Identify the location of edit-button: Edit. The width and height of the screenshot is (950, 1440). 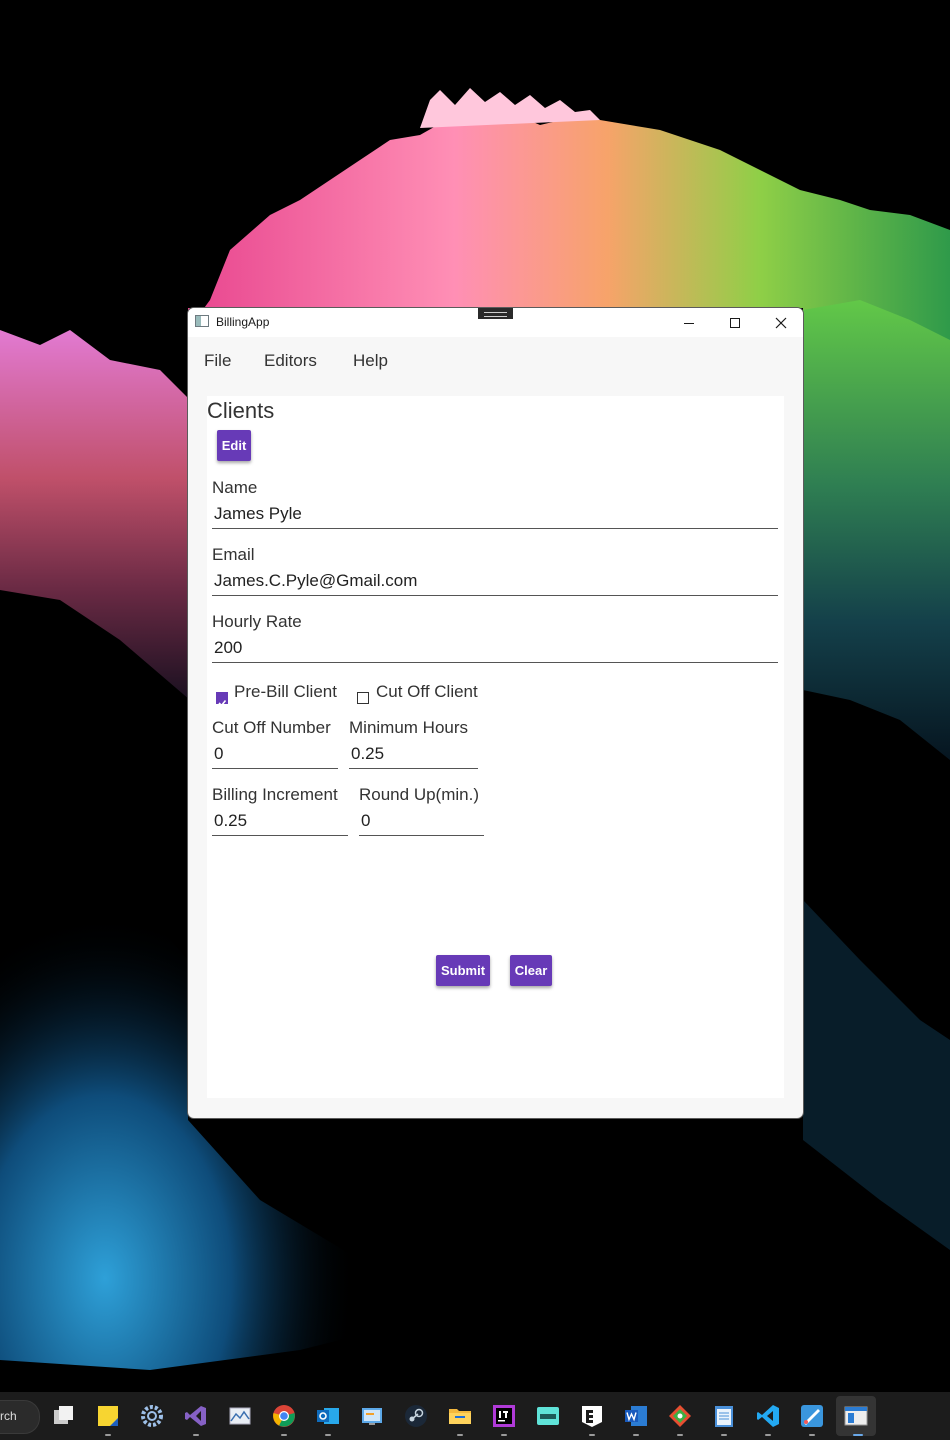
(234, 445).